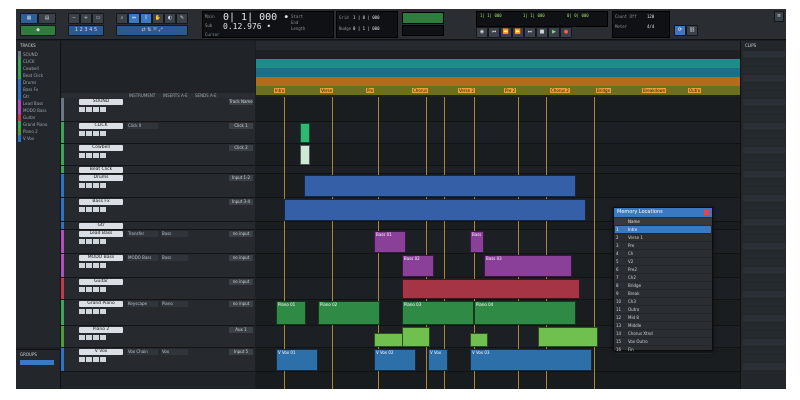 The image size is (800, 400). What do you see at coordinates (101, 330) in the screenshot?
I see `track-name: Piano 2` at bounding box center [101, 330].